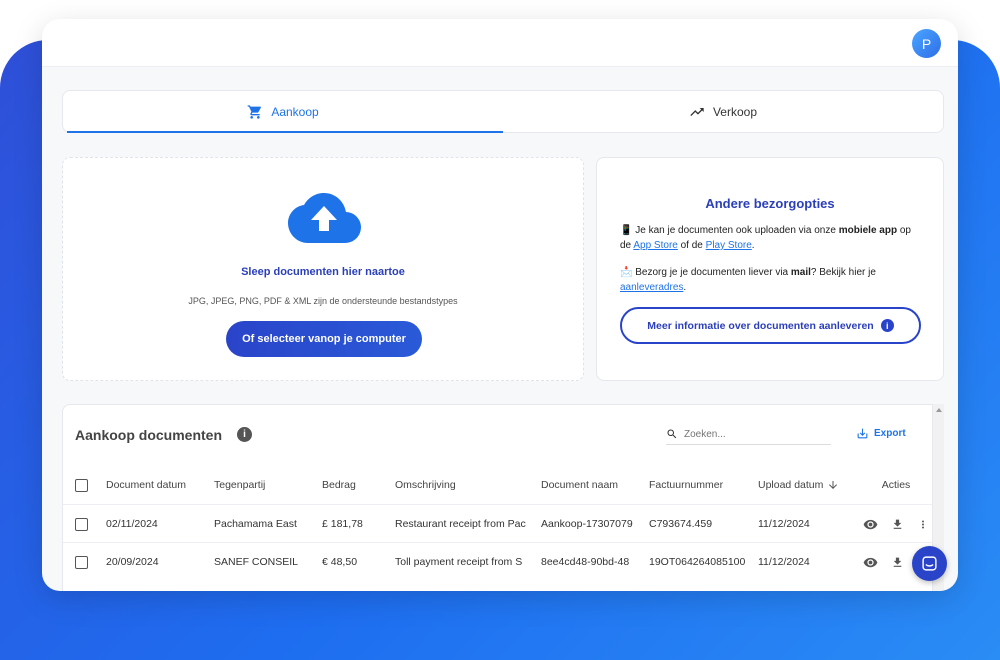 The image size is (1000, 660). What do you see at coordinates (264, 485) in the screenshot?
I see `column-header: Tegenpartij` at bounding box center [264, 485].